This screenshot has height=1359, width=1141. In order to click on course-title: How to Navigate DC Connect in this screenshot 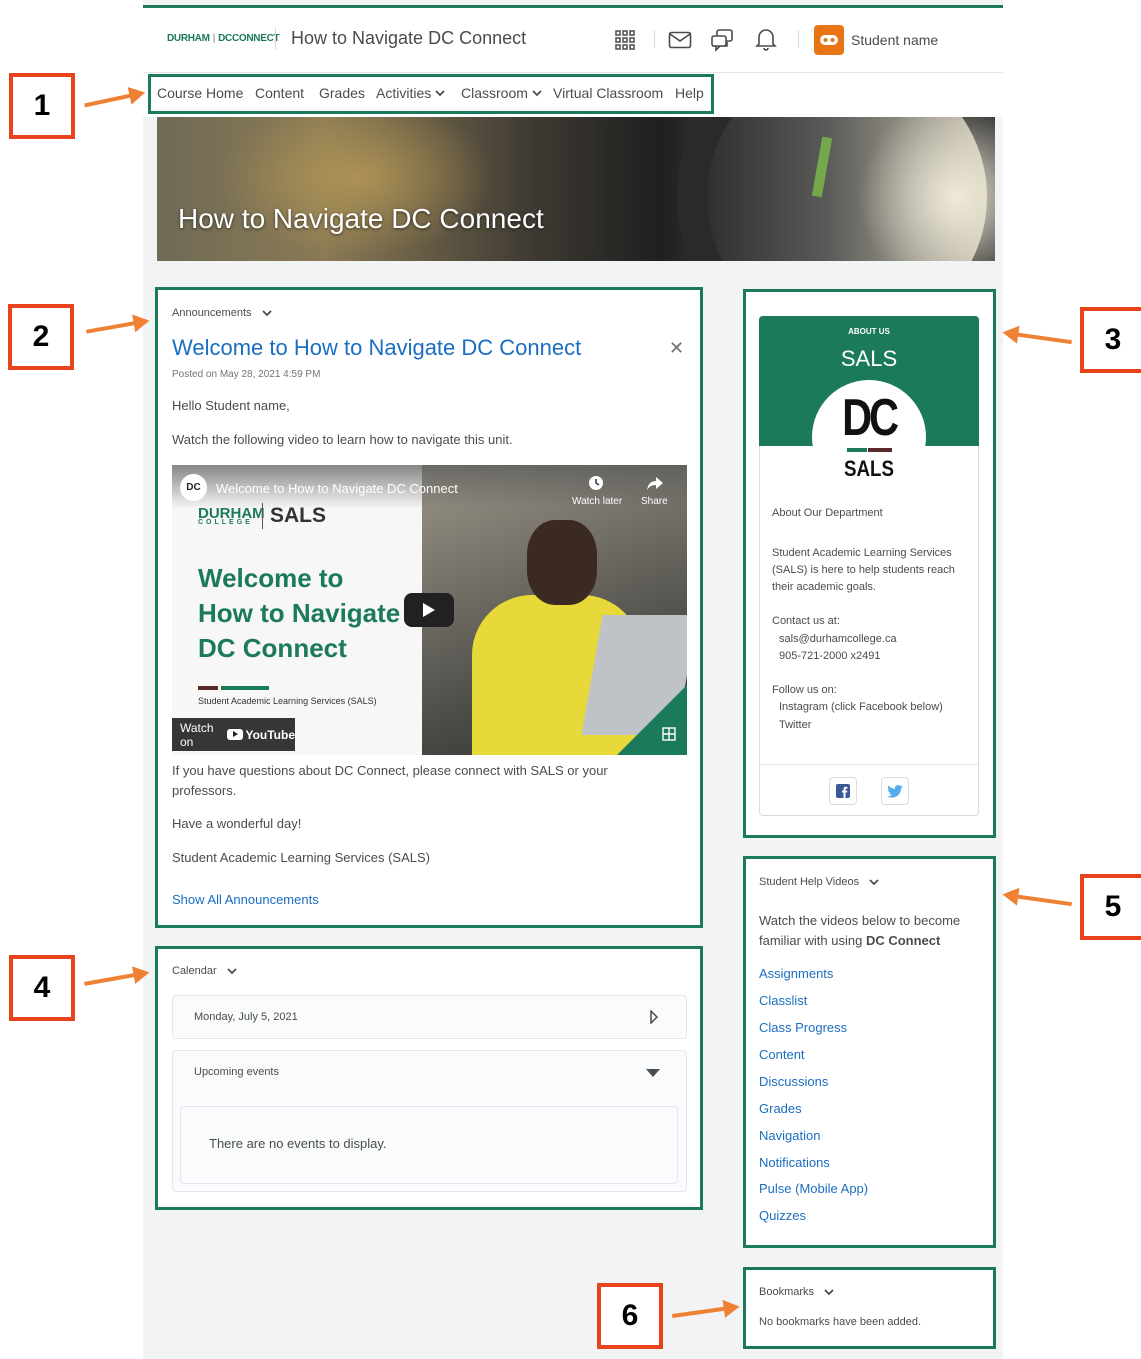, I will do `click(408, 38)`.